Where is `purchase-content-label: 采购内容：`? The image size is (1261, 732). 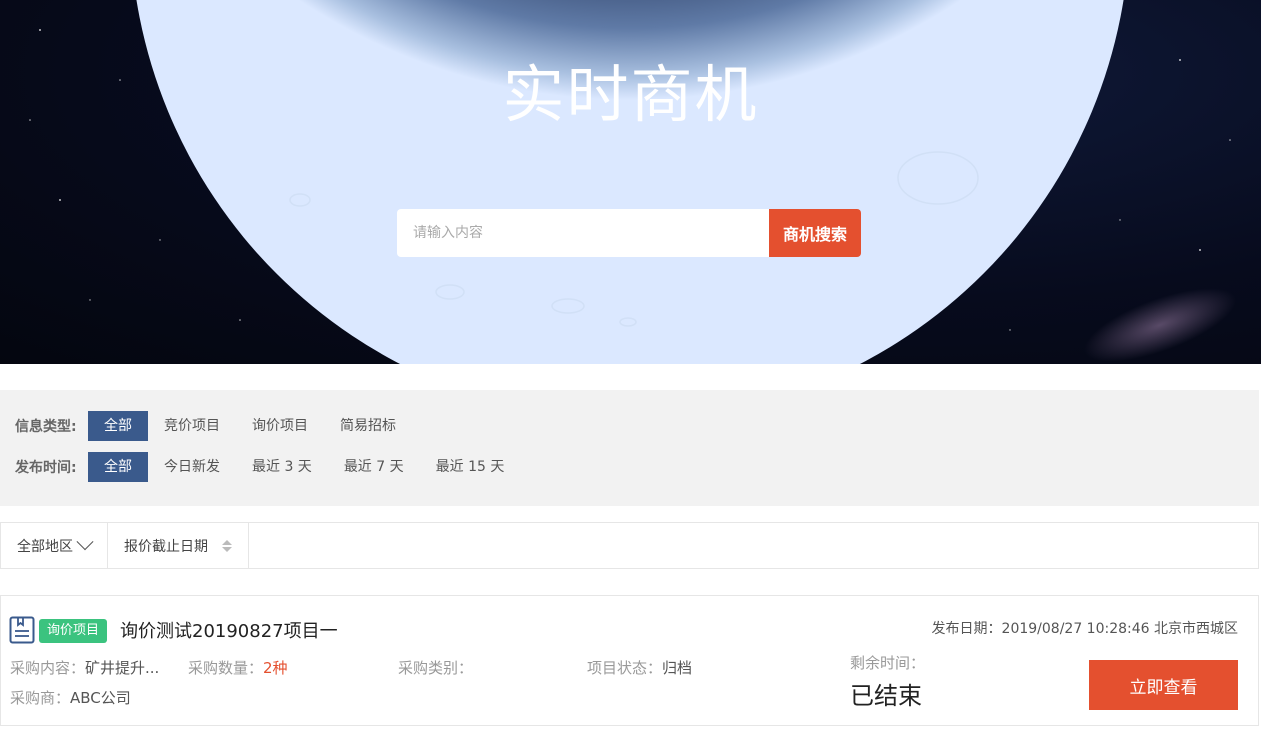
purchase-content-label: 采购内容： is located at coordinates (48, 668).